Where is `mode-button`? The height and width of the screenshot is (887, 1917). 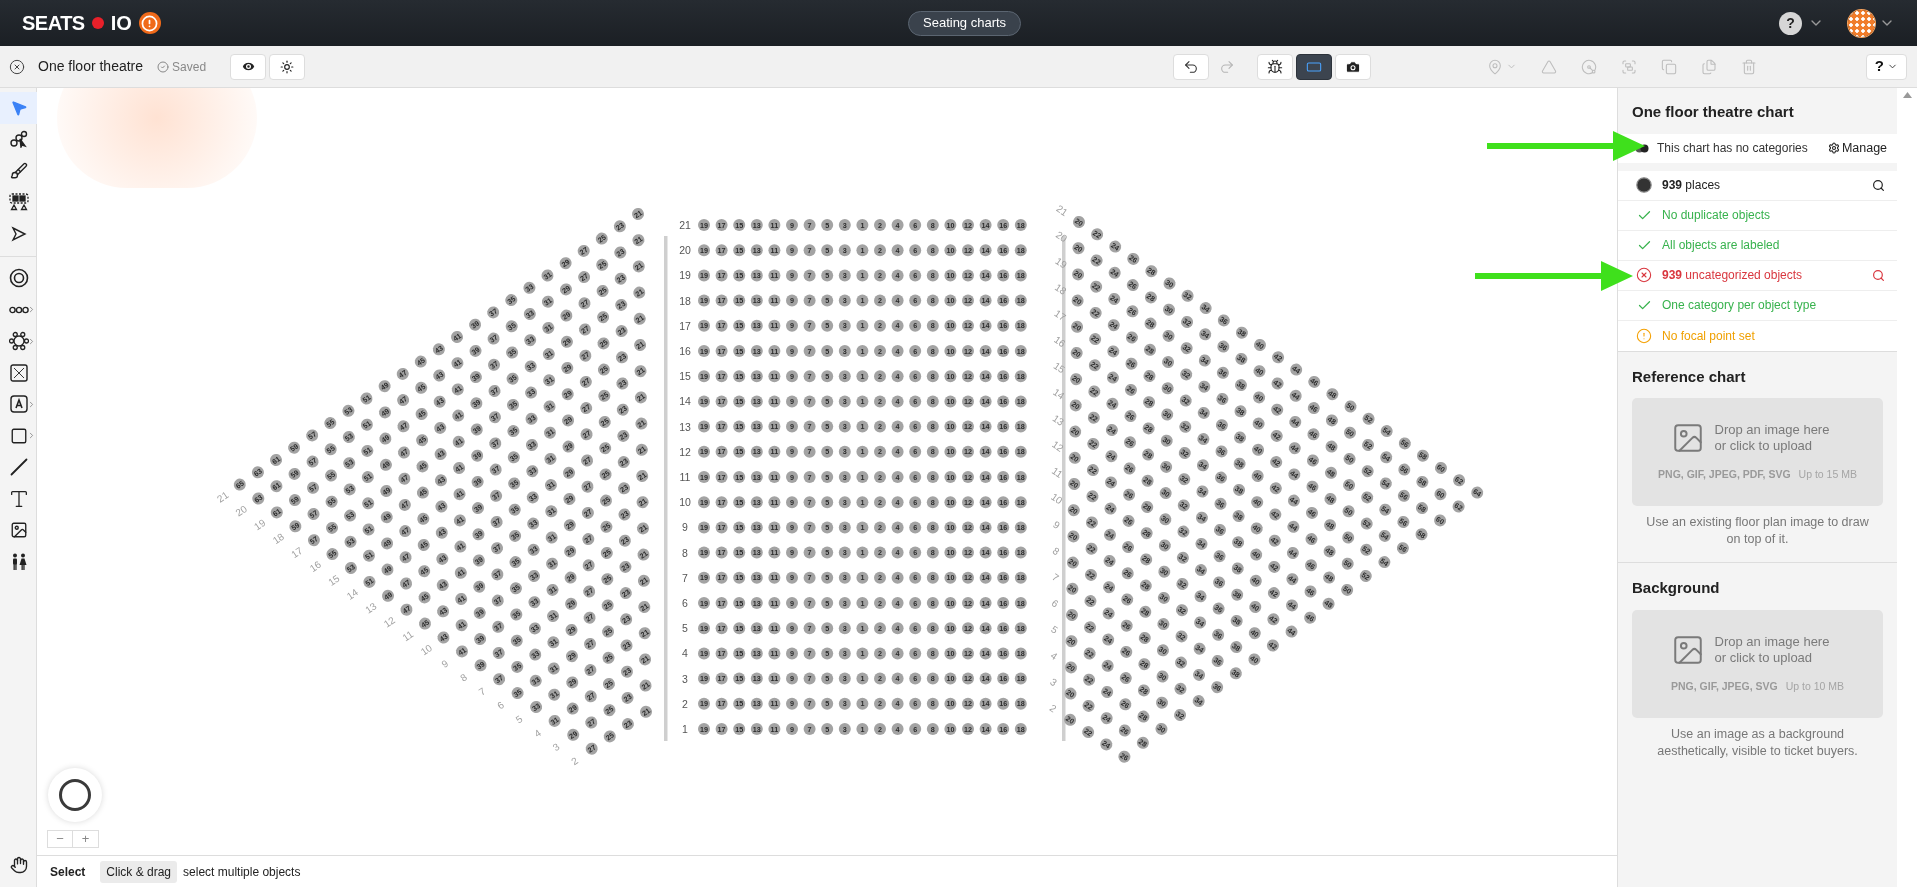 mode-button is located at coordinates (1314, 66).